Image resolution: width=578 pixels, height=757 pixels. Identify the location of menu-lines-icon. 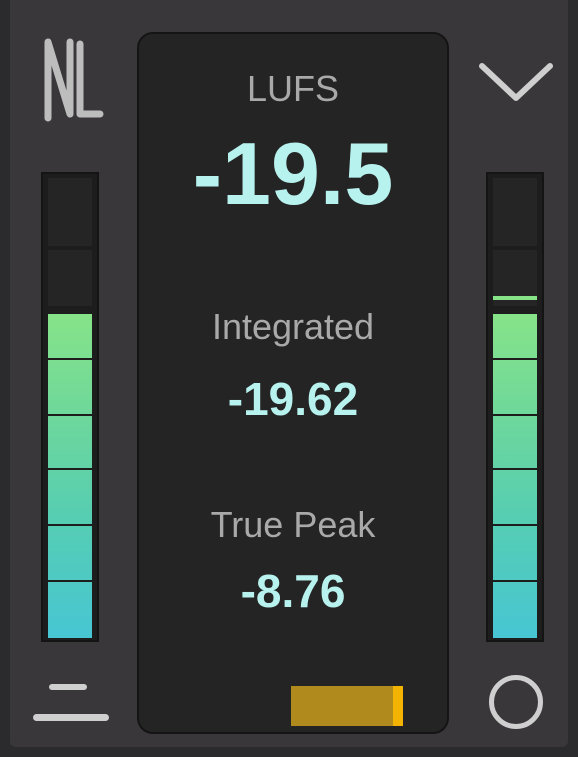
(71, 704).